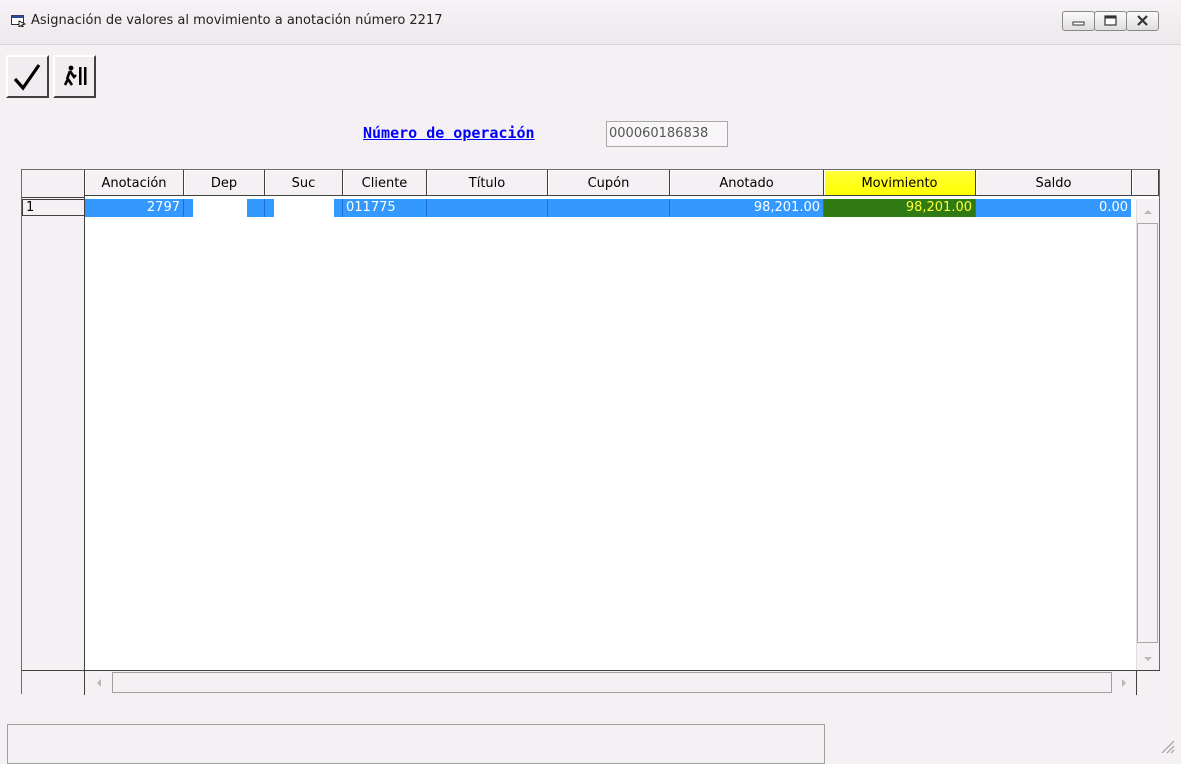 The height and width of the screenshot is (764, 1181). What do you see at coordinates (385, 208) in the screenshot?
I see `cell-cliente: 011775` at bounding box center [385, 208].